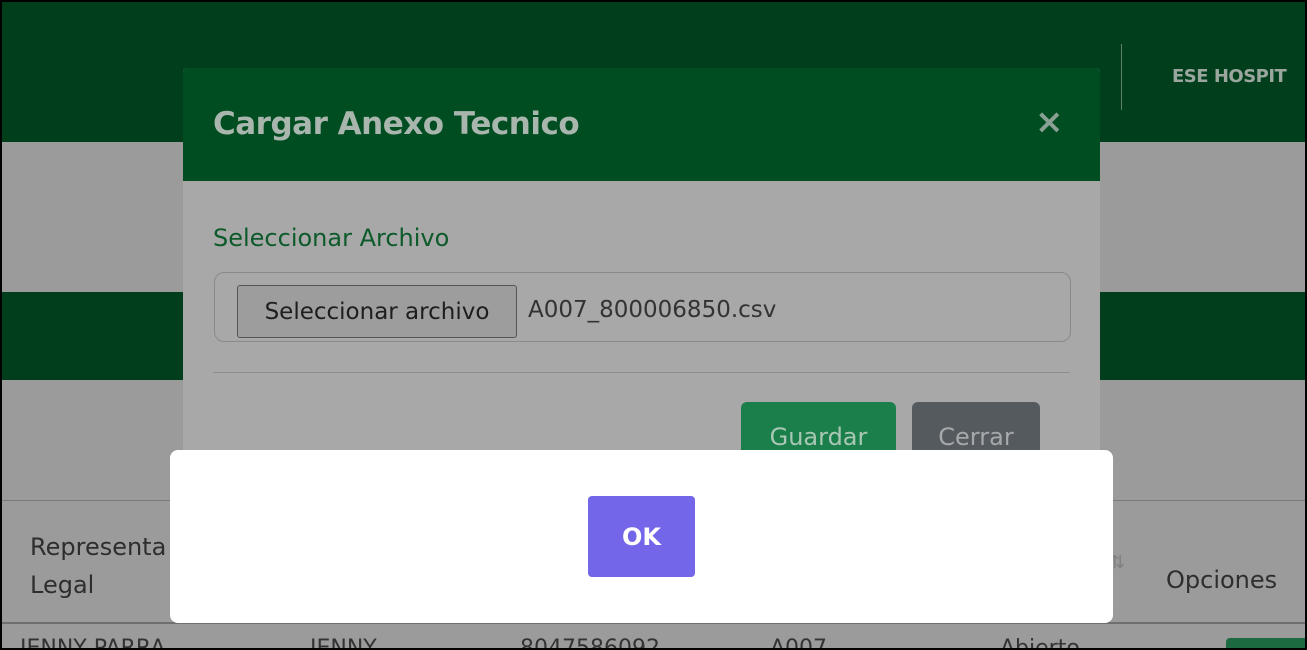 This screenshot has width=1307, height=650. Describe the element at coordinates (377, 311) in the screenshot. I see `choose-file-button: Seleccionar archivo` at that location.